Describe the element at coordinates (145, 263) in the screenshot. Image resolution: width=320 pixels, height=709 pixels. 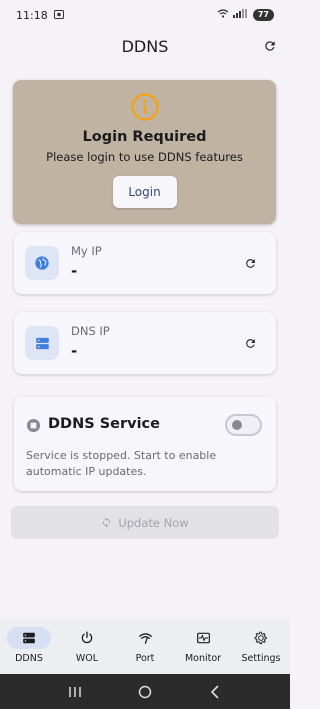
I see `my-ip-card: My IP -` at that location.